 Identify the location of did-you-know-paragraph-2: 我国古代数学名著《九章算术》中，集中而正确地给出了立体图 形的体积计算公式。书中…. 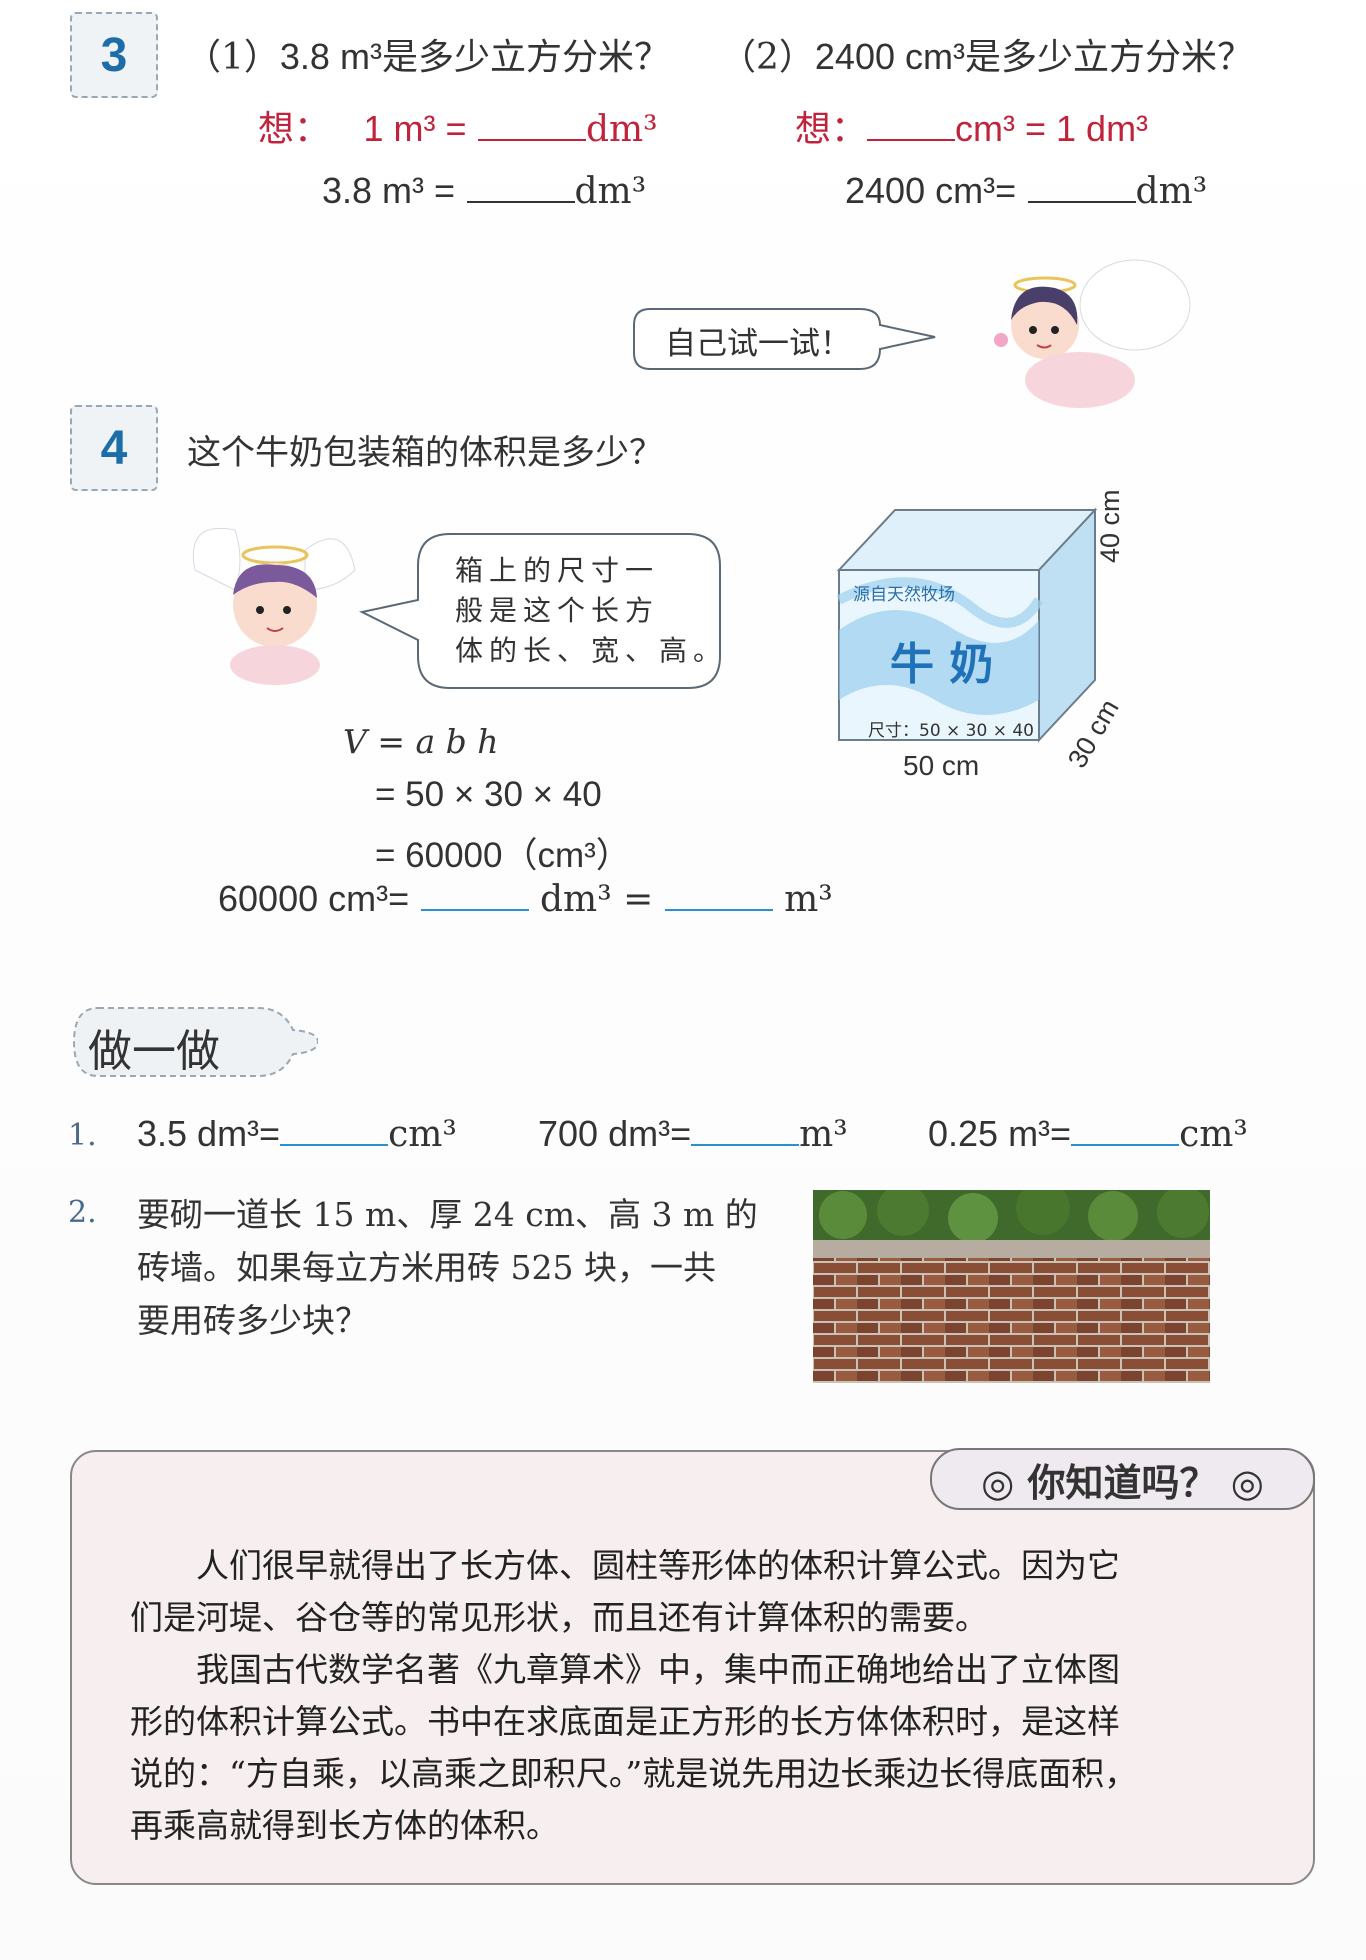
(700, 1748).